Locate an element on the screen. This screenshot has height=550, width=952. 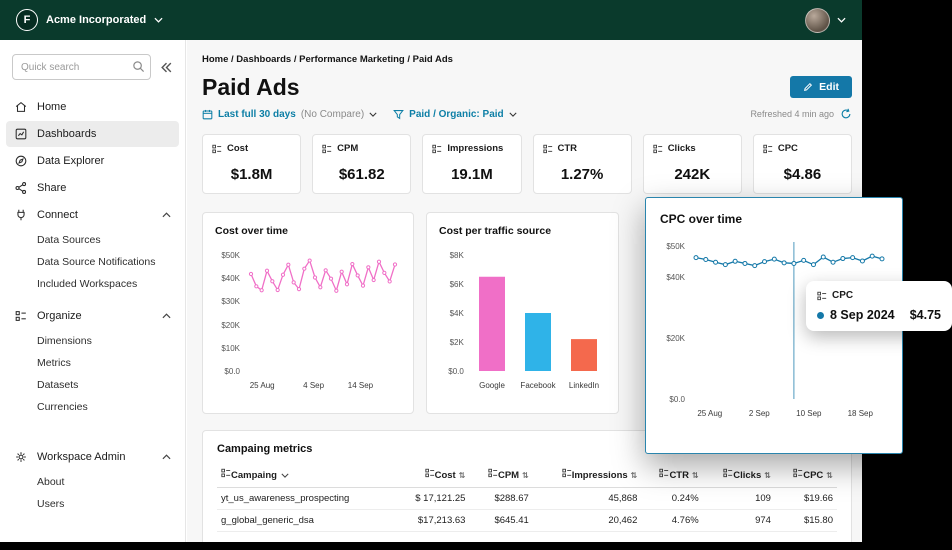
sidebar-item-data-source-notifications: Data Source Notifications is located at coordinates (92, 262).